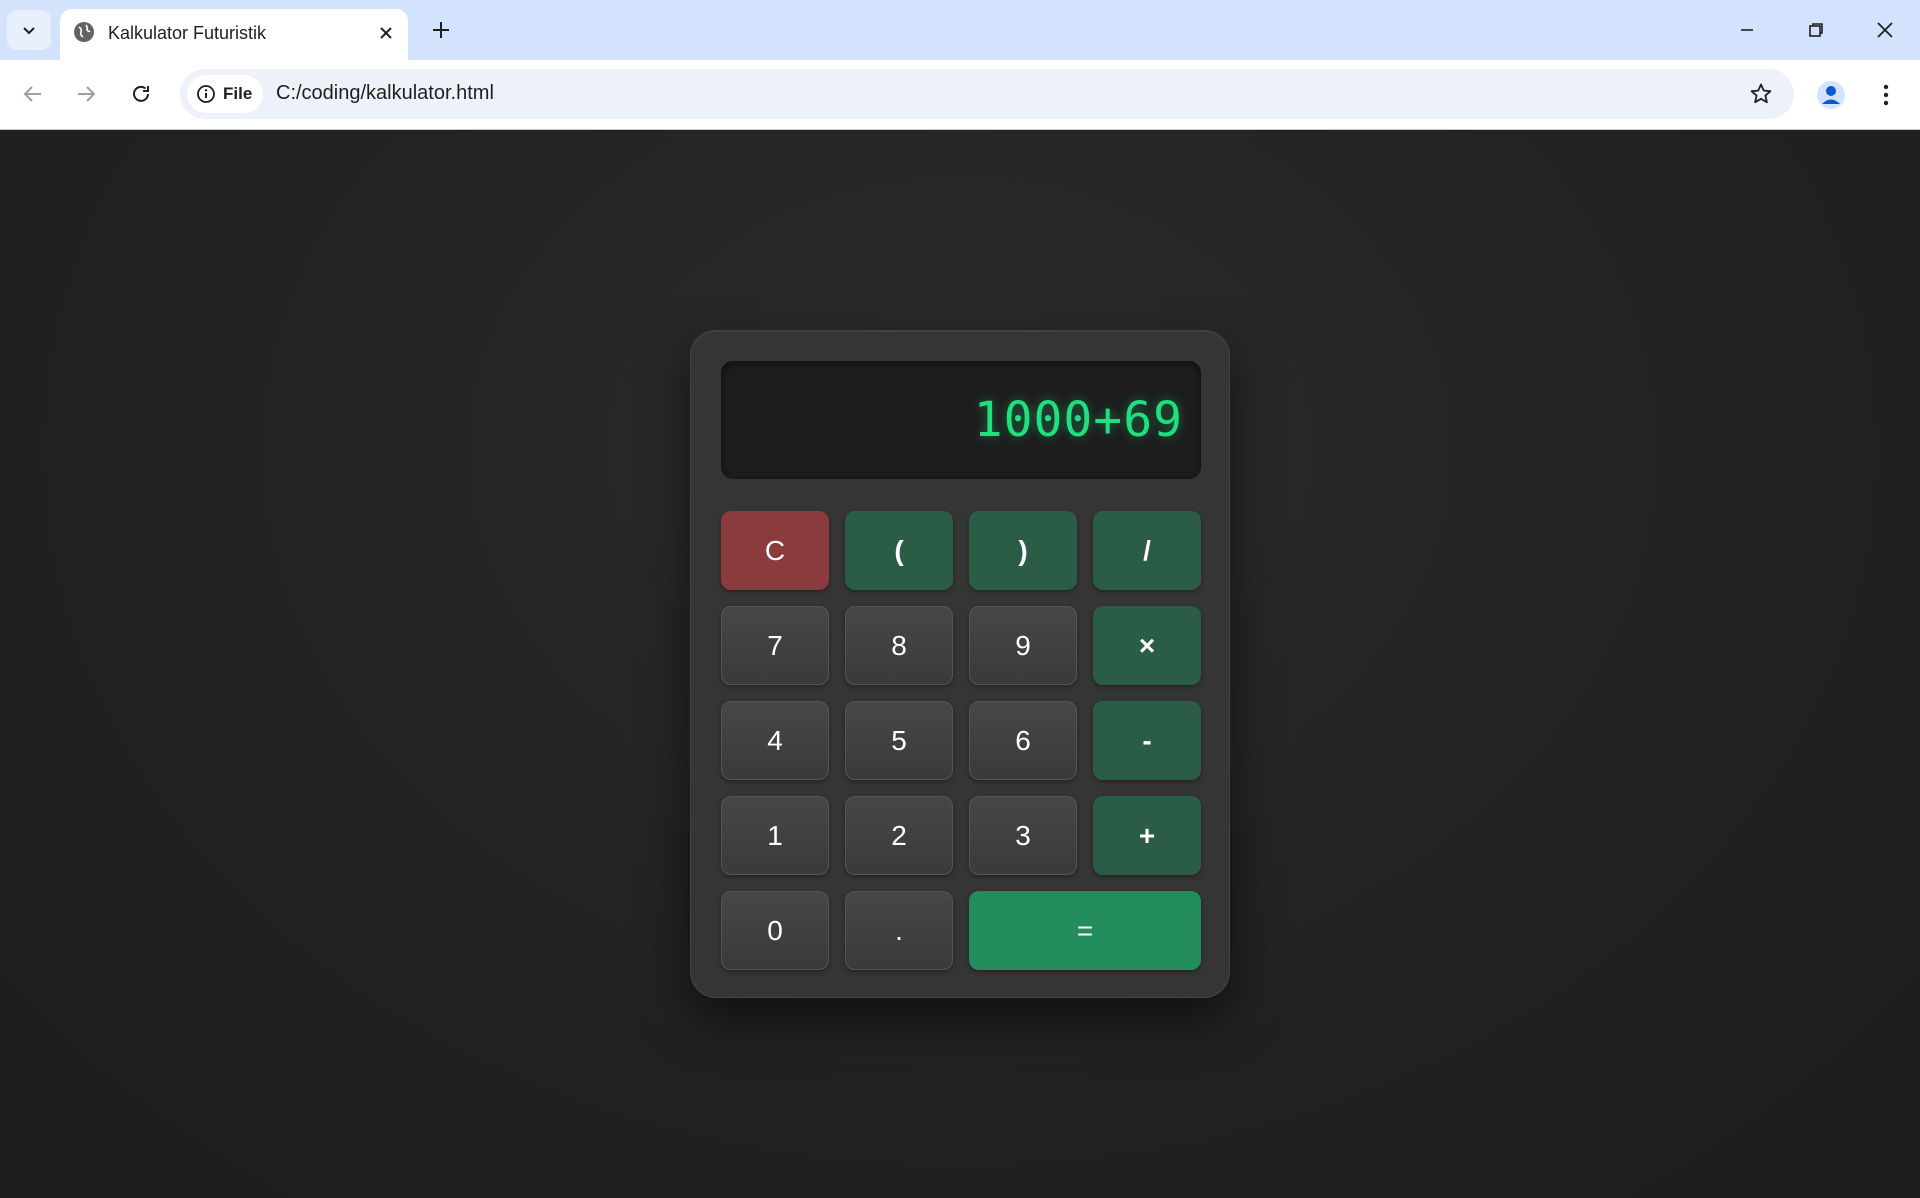 Image resolution: width=1920 pixels, height=1198 pixels. What do you see at coordinates (775, 740) in the screenshot?
I see `digit-4-button: 4` at bounding box center [775, 740].